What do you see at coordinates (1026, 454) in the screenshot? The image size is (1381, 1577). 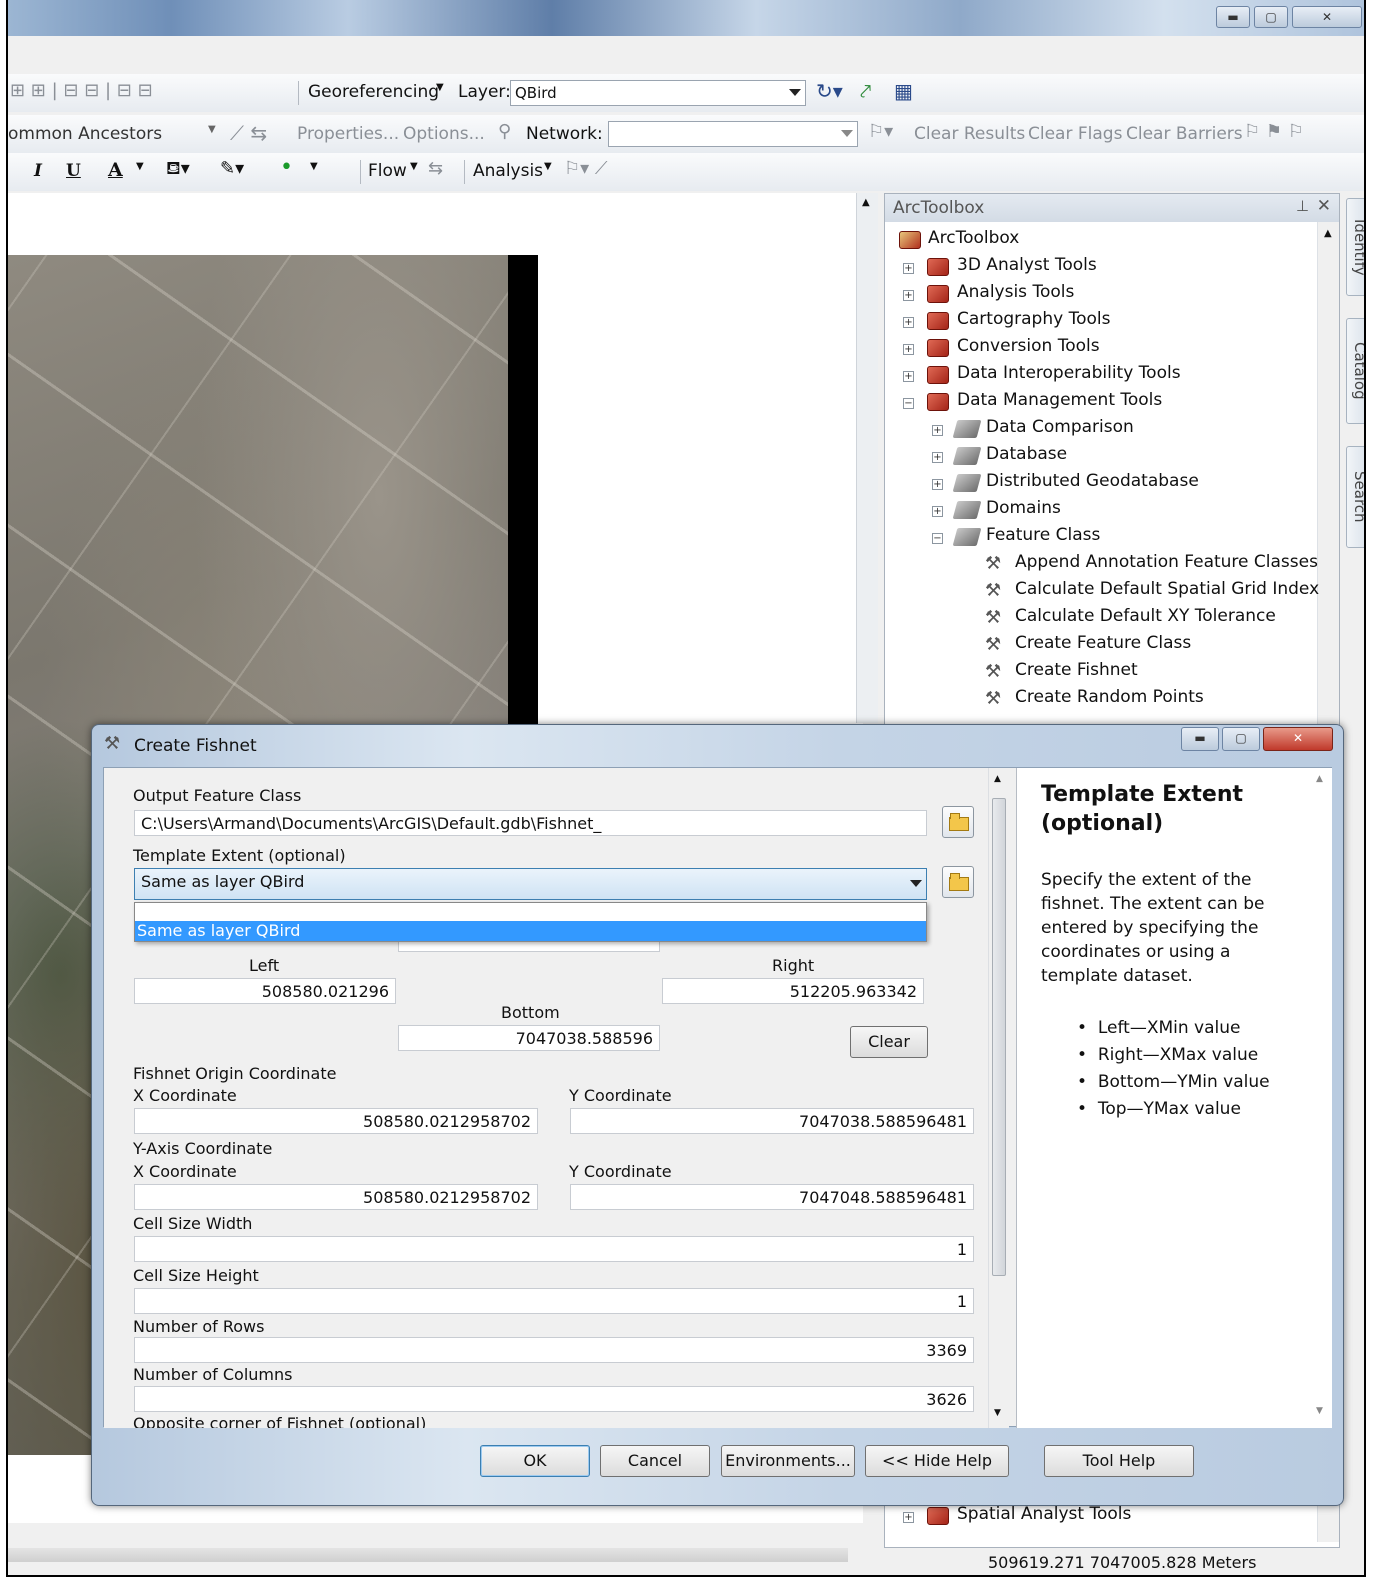 I see `toolset-database: Database` at bounding box center [1026, 454].